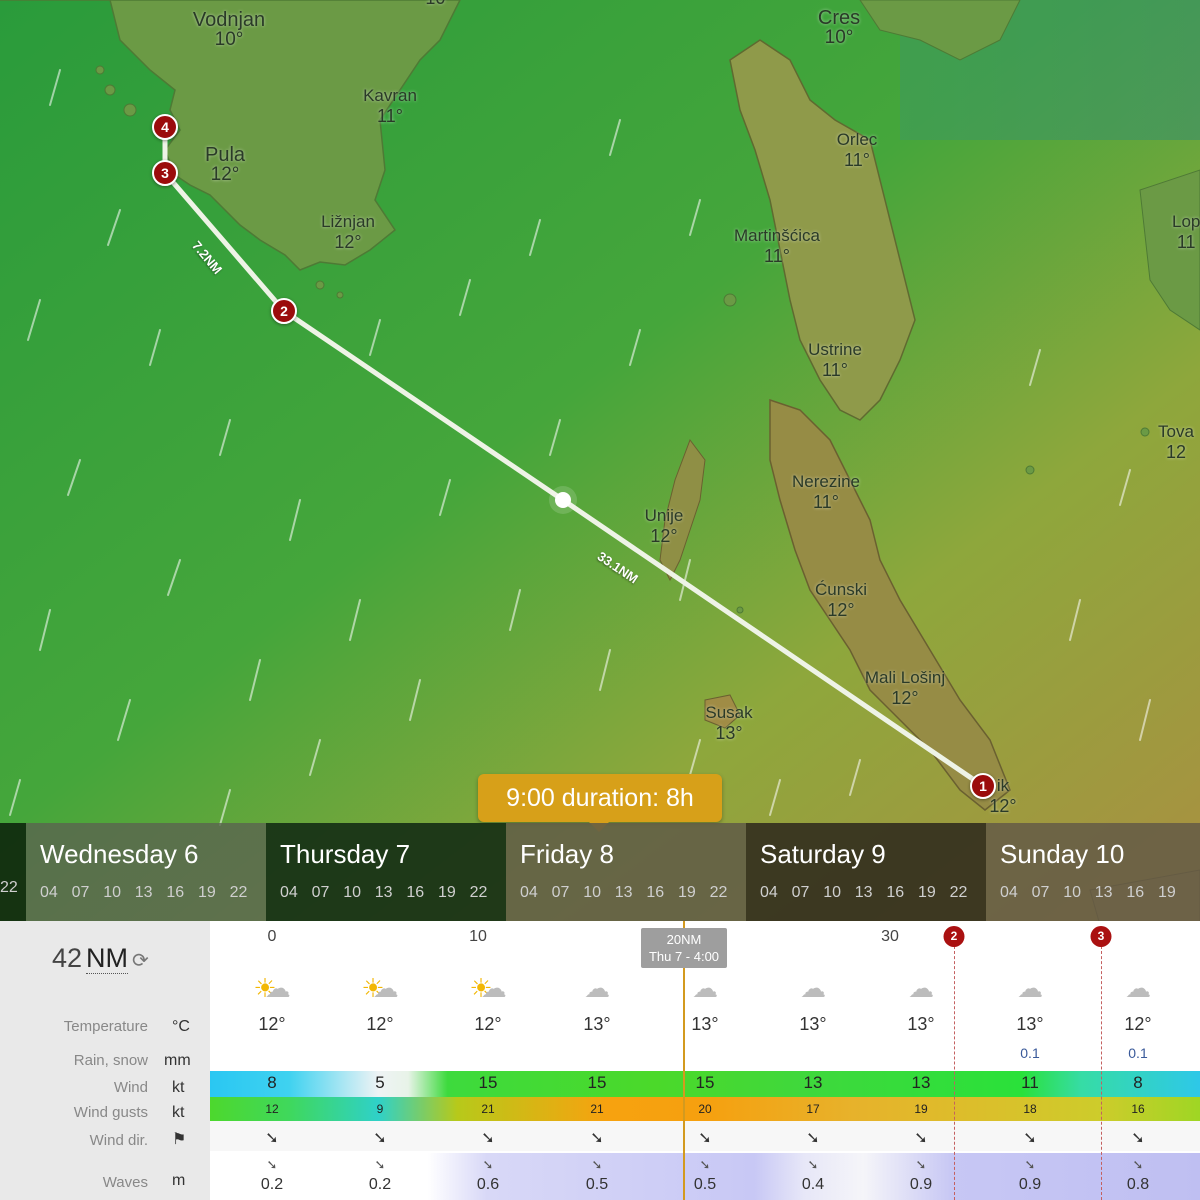 Image resolution: width=1200 pixels, height=1200 pixels. Describe the element at coordinates (348, 232) in the screenshot. I see `place-liznjan: Ližnjan 12°` at that location.